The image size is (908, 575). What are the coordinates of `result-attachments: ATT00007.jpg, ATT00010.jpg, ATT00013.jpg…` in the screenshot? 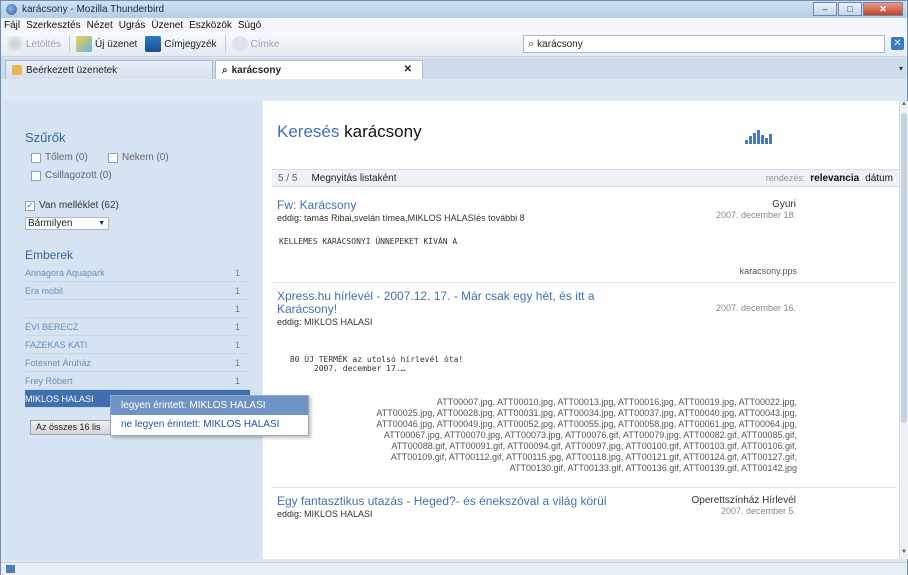 It's located at (537, 435).